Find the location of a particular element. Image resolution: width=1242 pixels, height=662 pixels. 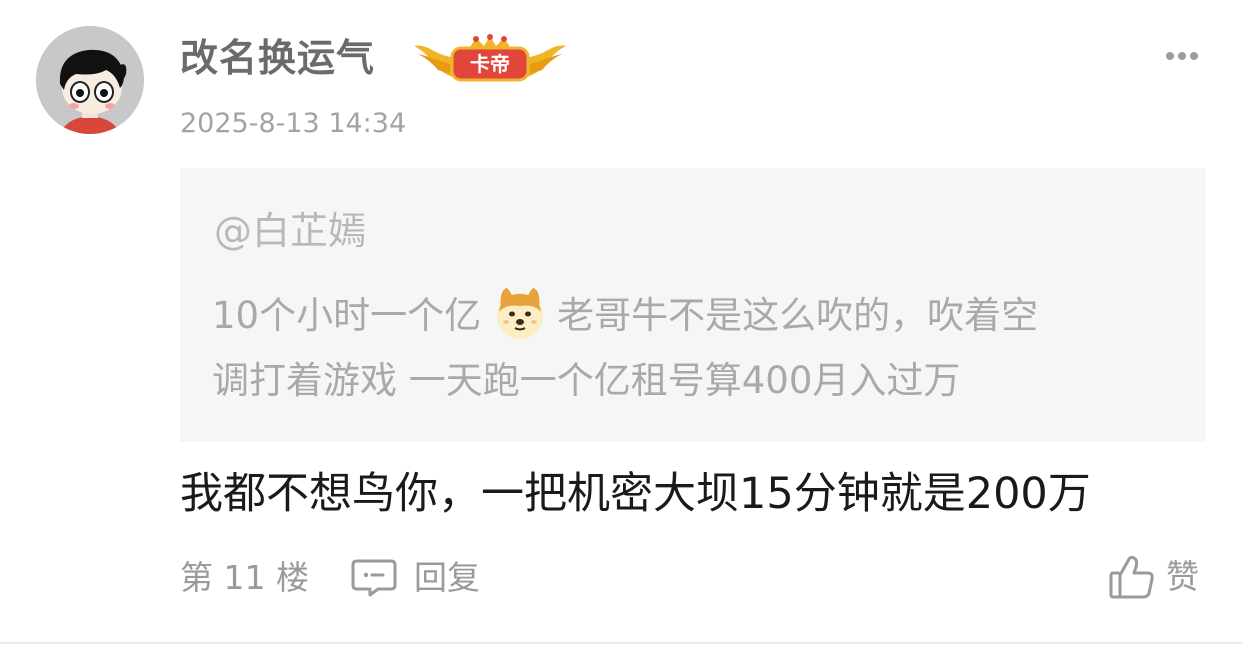

reply-label: 回复 is located at coordinates (447, 577).